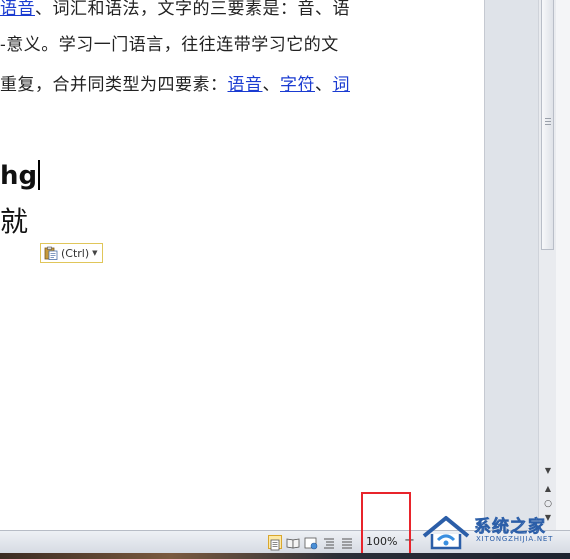 The image size is (570, 559). What do you see at coordinates (192, 9) in the screenshot?
I see `document-text: 、词汇和语法，文字的三要素是：音、语` at bounding box center [192, 9].